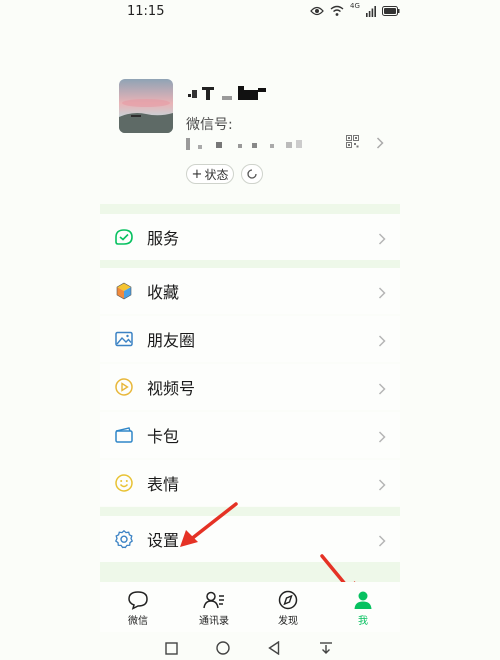 This screenshot has height=660, width=500. I want to click on recent-apps-icon, so click(171, 648).